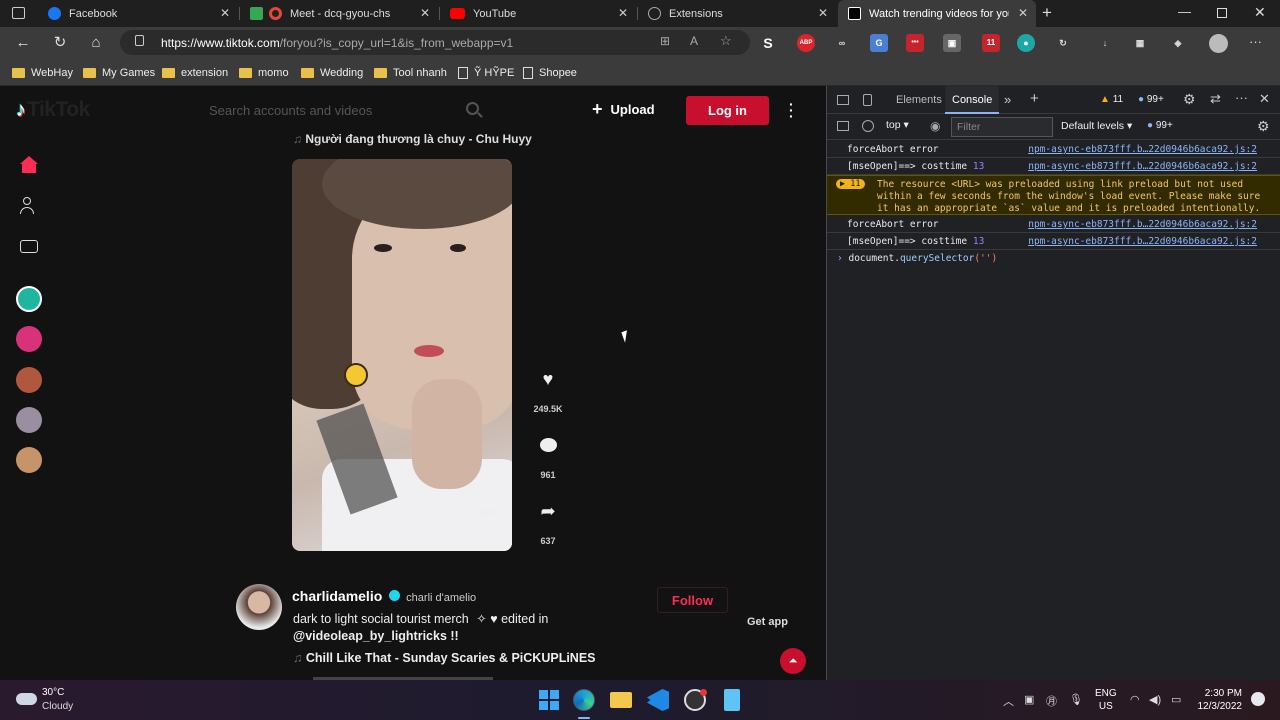  What do you see at coordinates (972, 100) in the screenshot?
I see `tab-console: Console` at bounding box center [972, 100].